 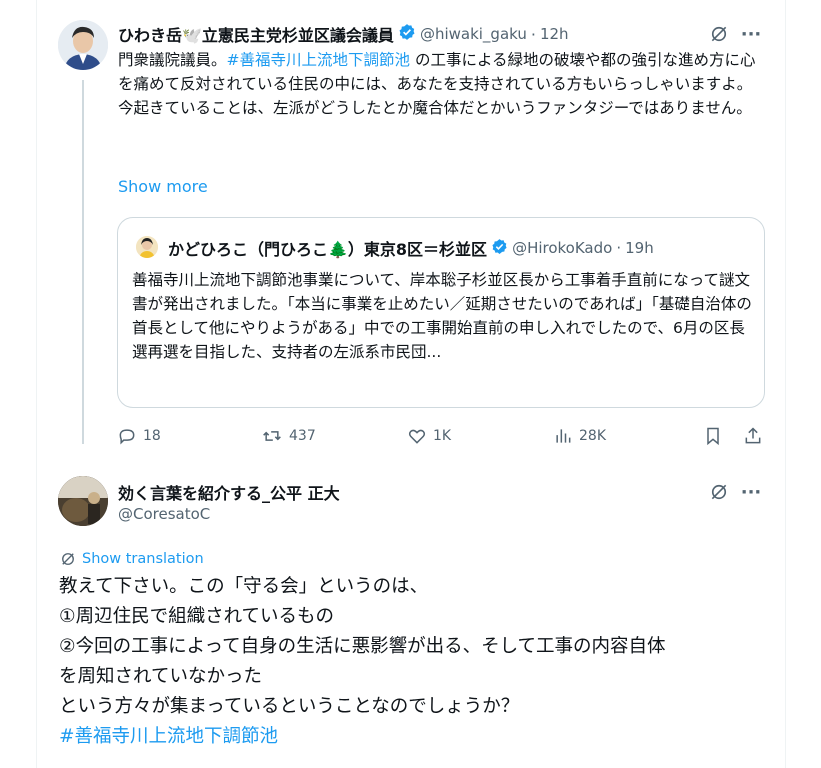 I want to click on reply-hashtag-link: #善福寺川上流地下調節池, so click(x=362, y=737).